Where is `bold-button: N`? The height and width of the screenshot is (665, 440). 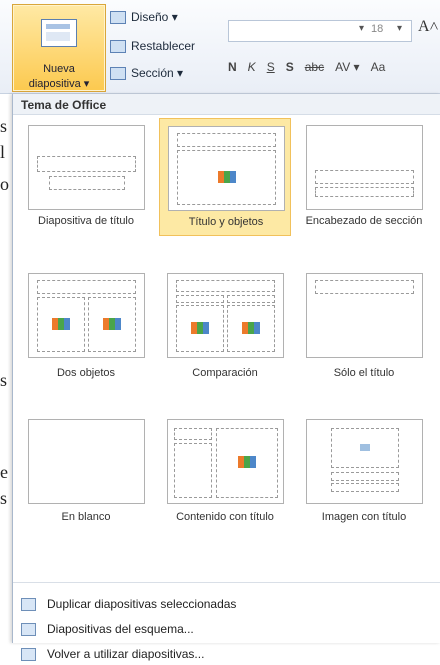
bold-button: N is located at coordinates (232, 67).